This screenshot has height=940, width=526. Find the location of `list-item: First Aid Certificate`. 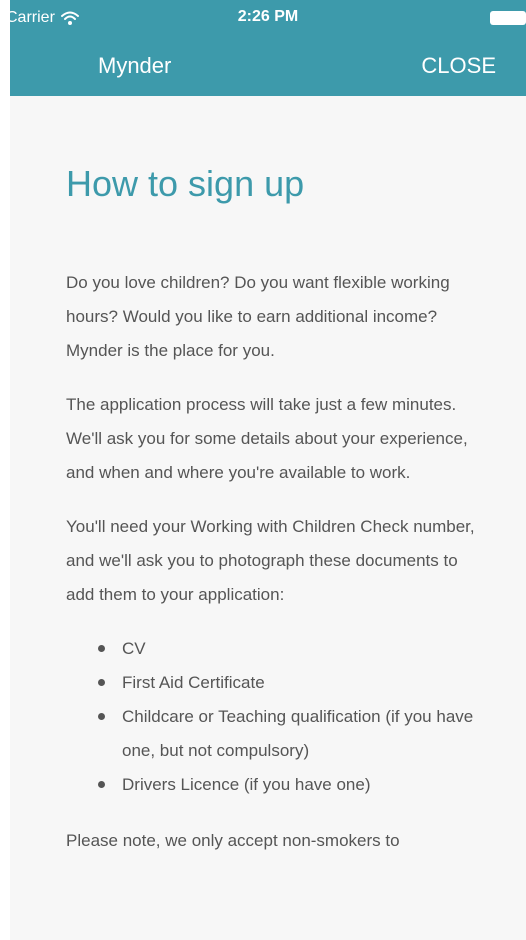

list-item: First Aid Certificate is located at coordinates (276, 683).